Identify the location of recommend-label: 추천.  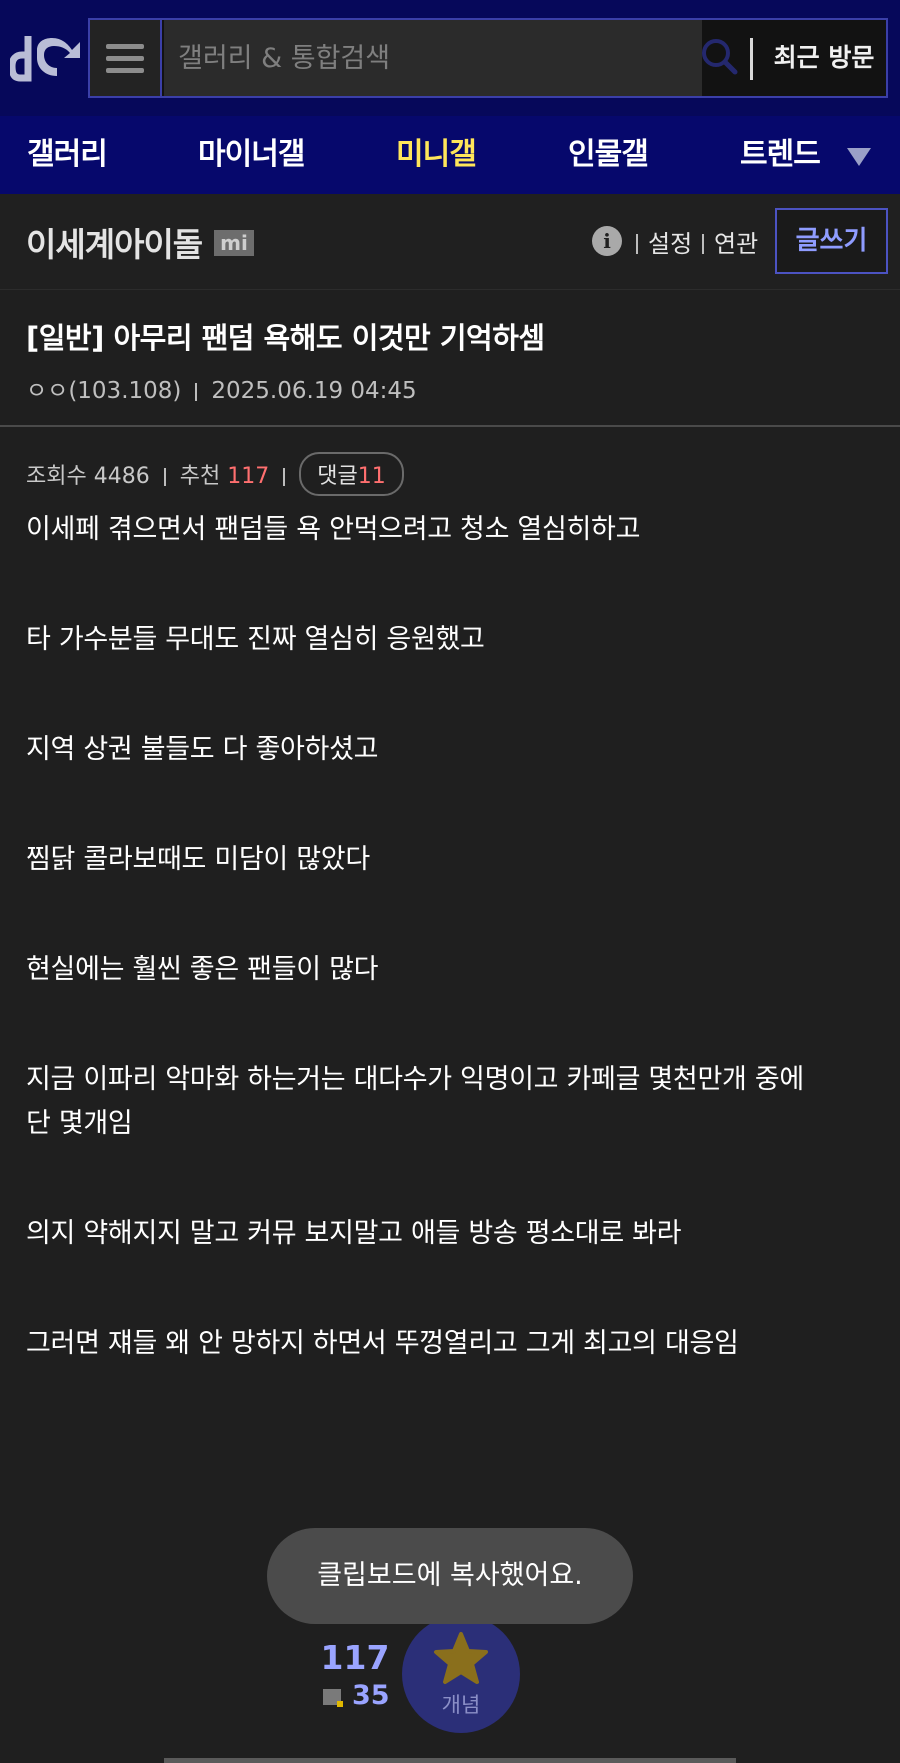
(200, 476).